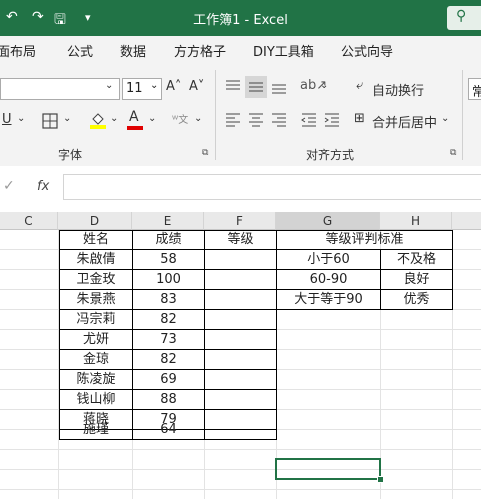  What do you see at coordinates (445, 118) in the screenshot?
I see `merge-center-dropdown-icon: ⌄` at bounding box center [445, 118].